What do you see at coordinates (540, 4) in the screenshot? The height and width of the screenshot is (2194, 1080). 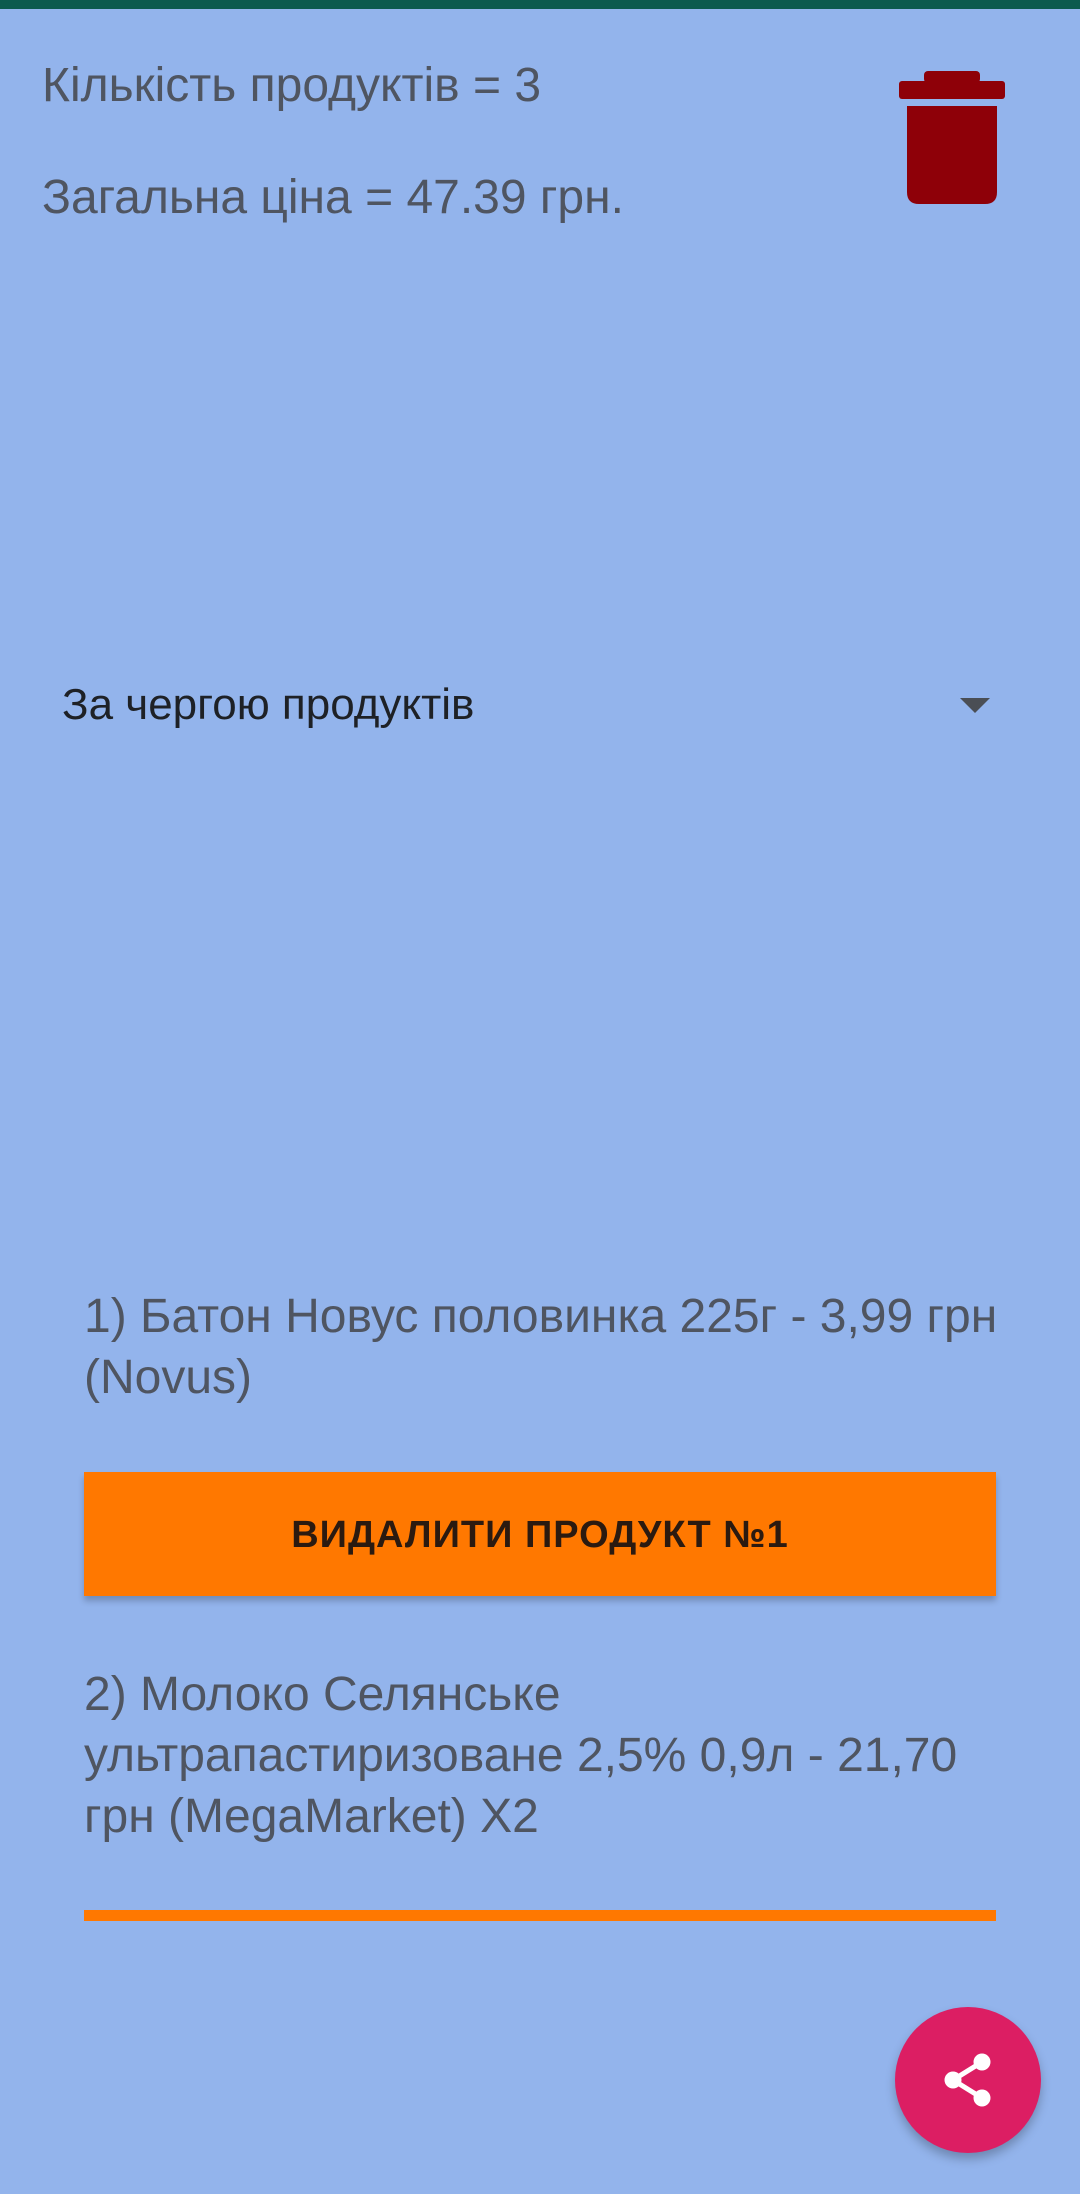 I see `status-bar-strip` at bounding box center [540, 4].